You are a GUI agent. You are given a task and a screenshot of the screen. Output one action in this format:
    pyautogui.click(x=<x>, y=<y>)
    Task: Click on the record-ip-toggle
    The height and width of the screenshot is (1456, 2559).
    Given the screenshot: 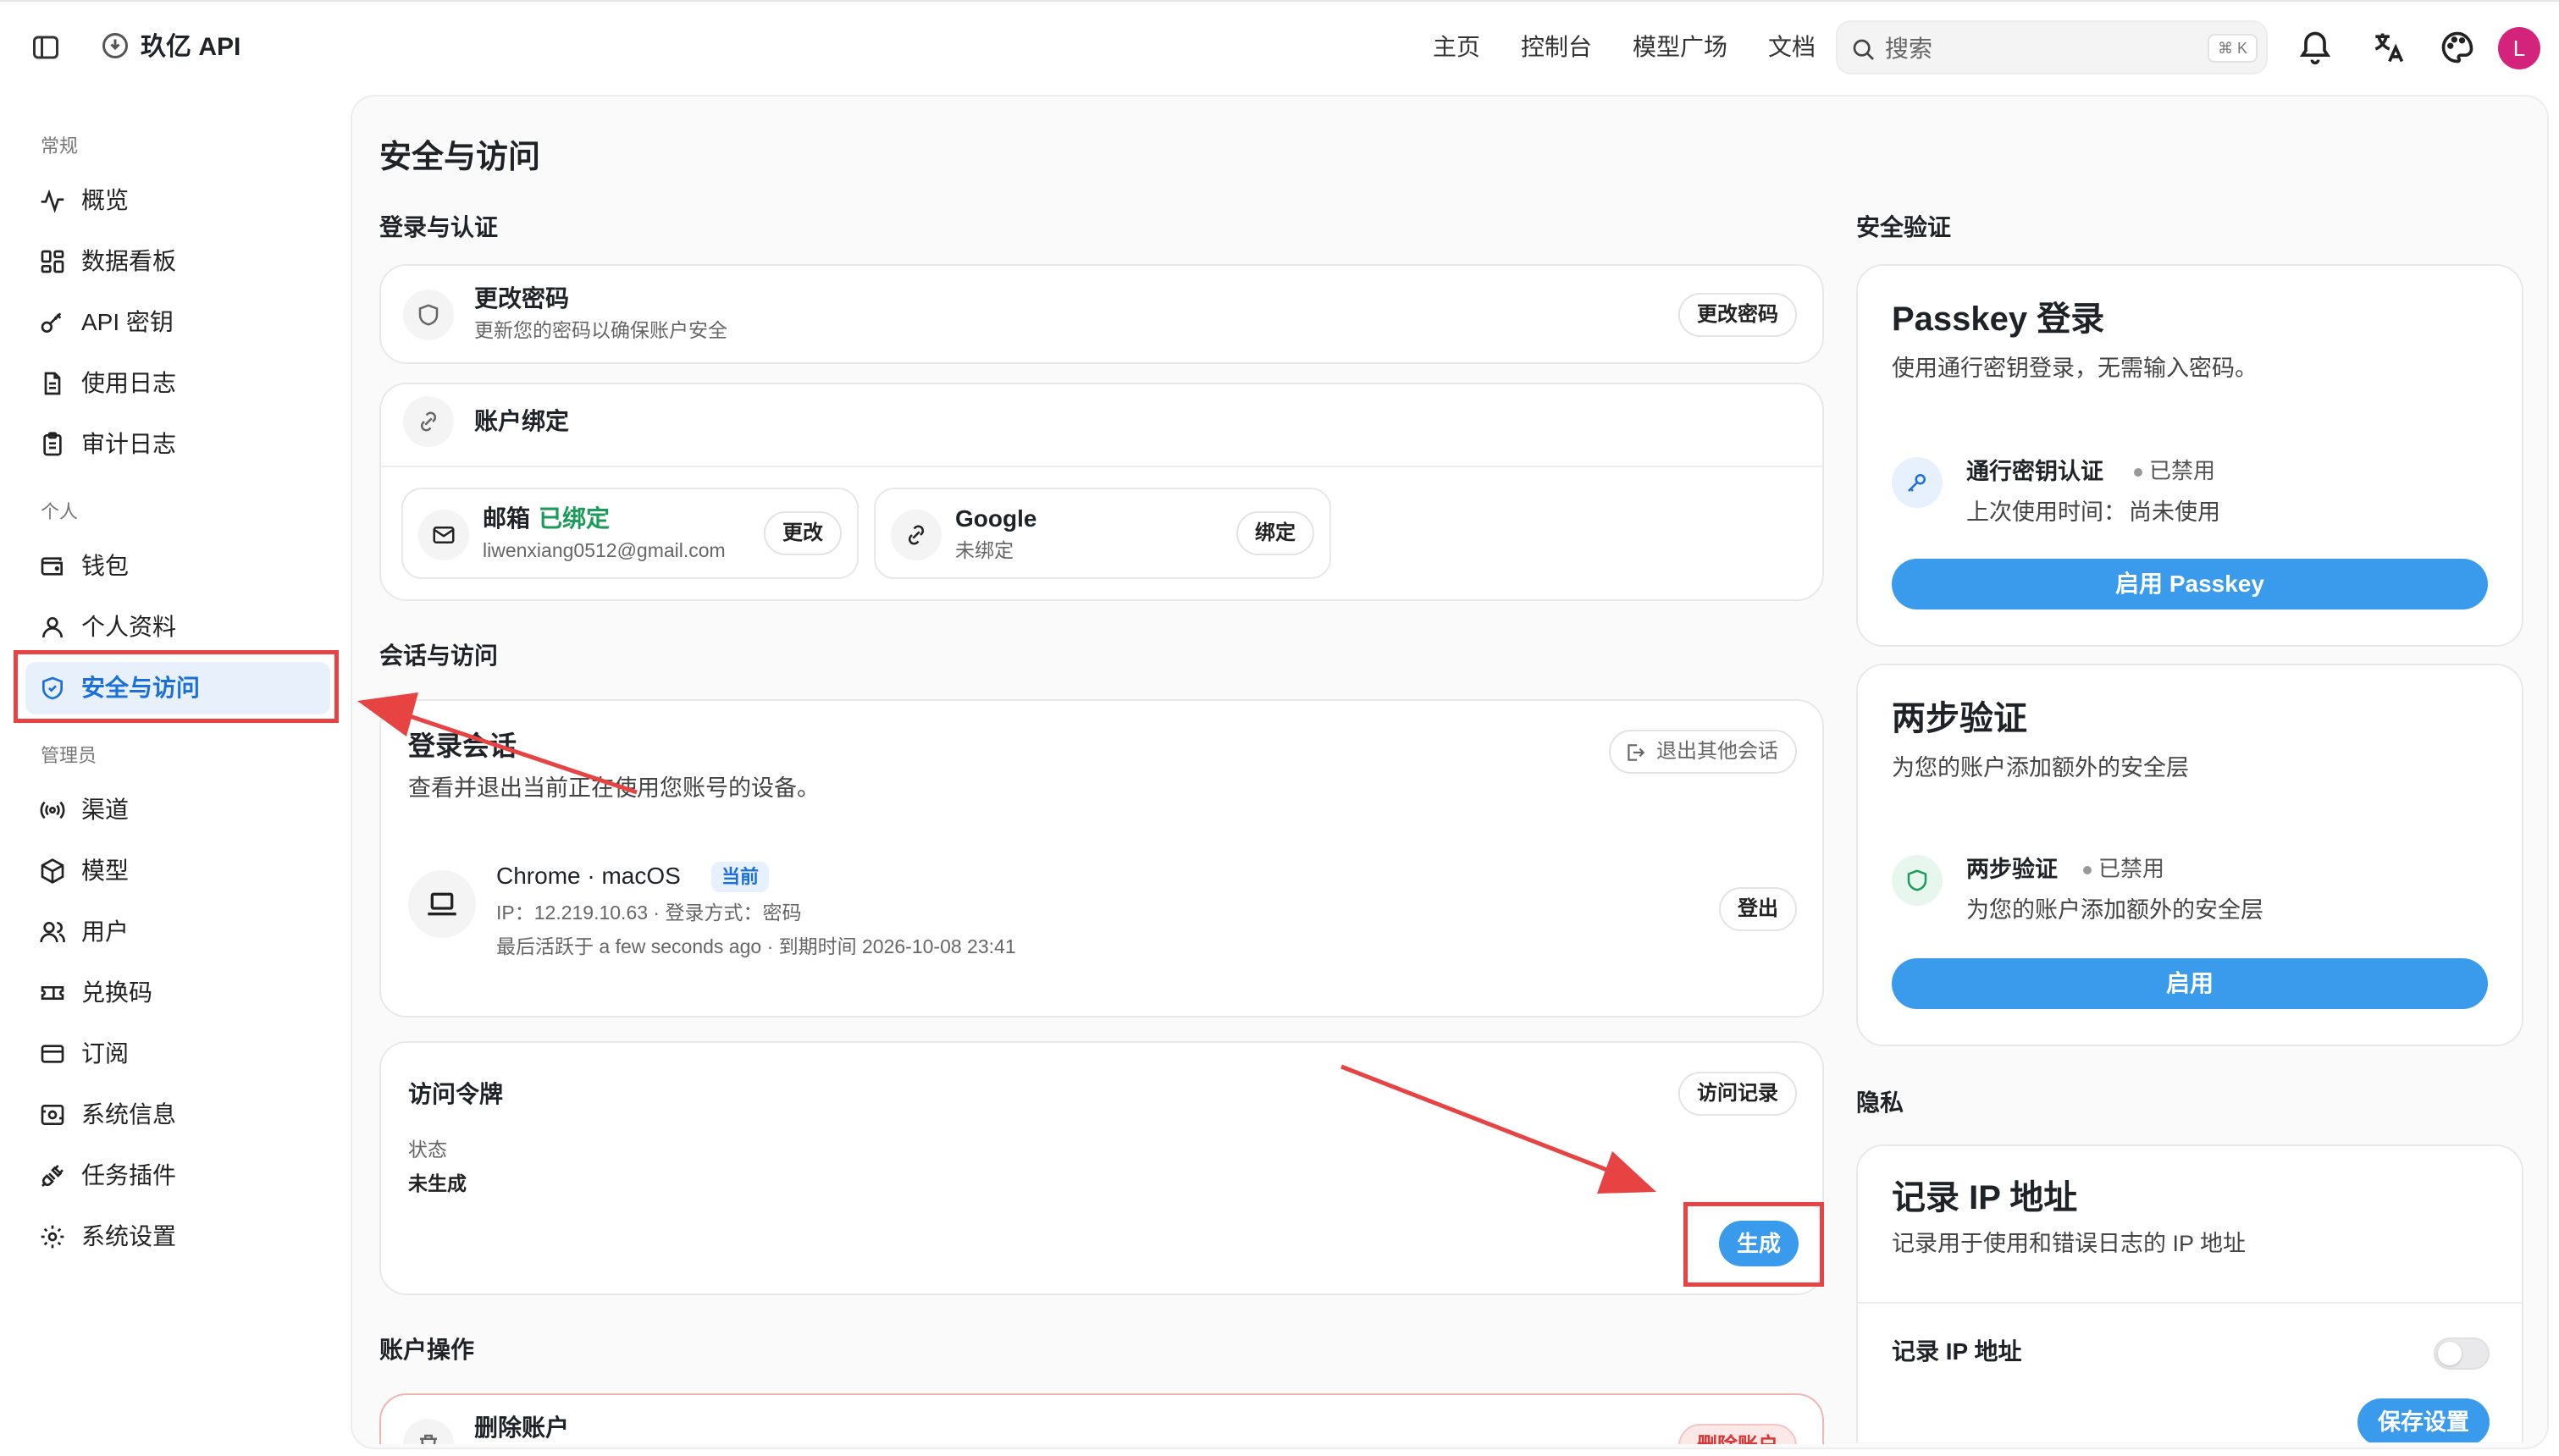 What is the action you would take?
    pyautogui.click(x=2462, y=1353)
    